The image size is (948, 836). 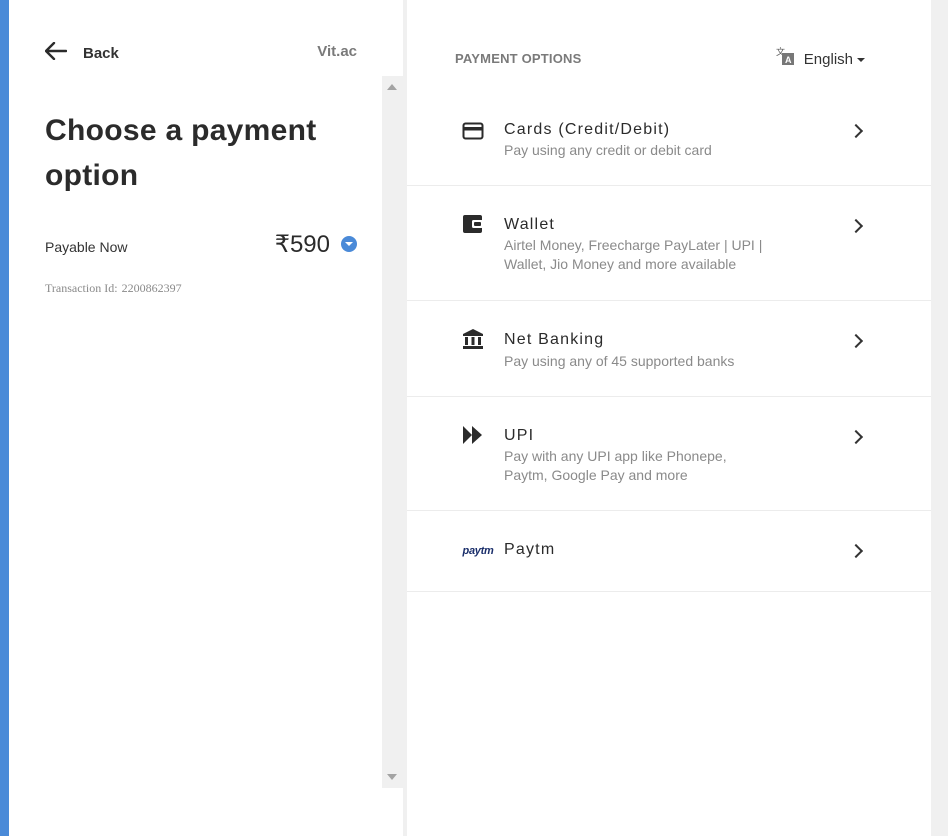 I want to click on scrollbar, so click(x=392, y=432).